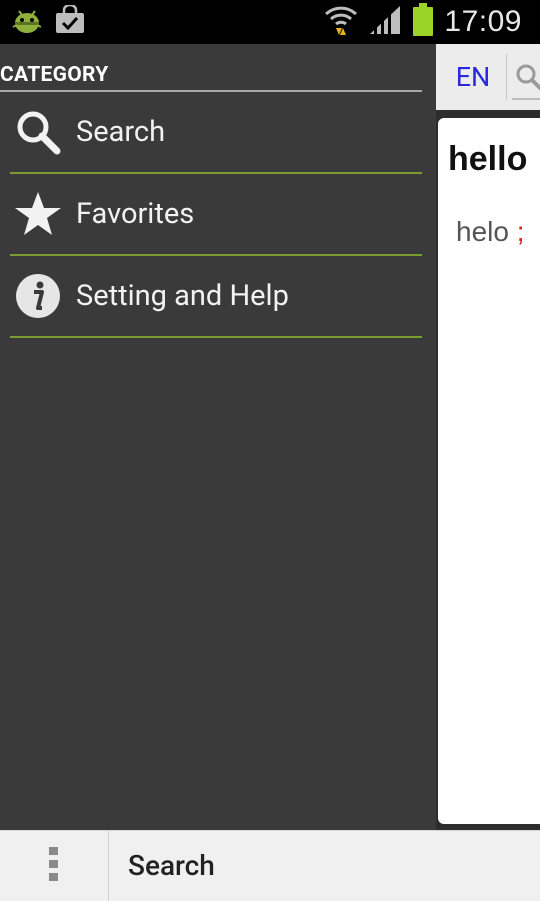 This screenshot has width=540, height=901. Describe the element at coordinates (270, 865) in the screenshot. I see `bottom-bar: Search` at that location.